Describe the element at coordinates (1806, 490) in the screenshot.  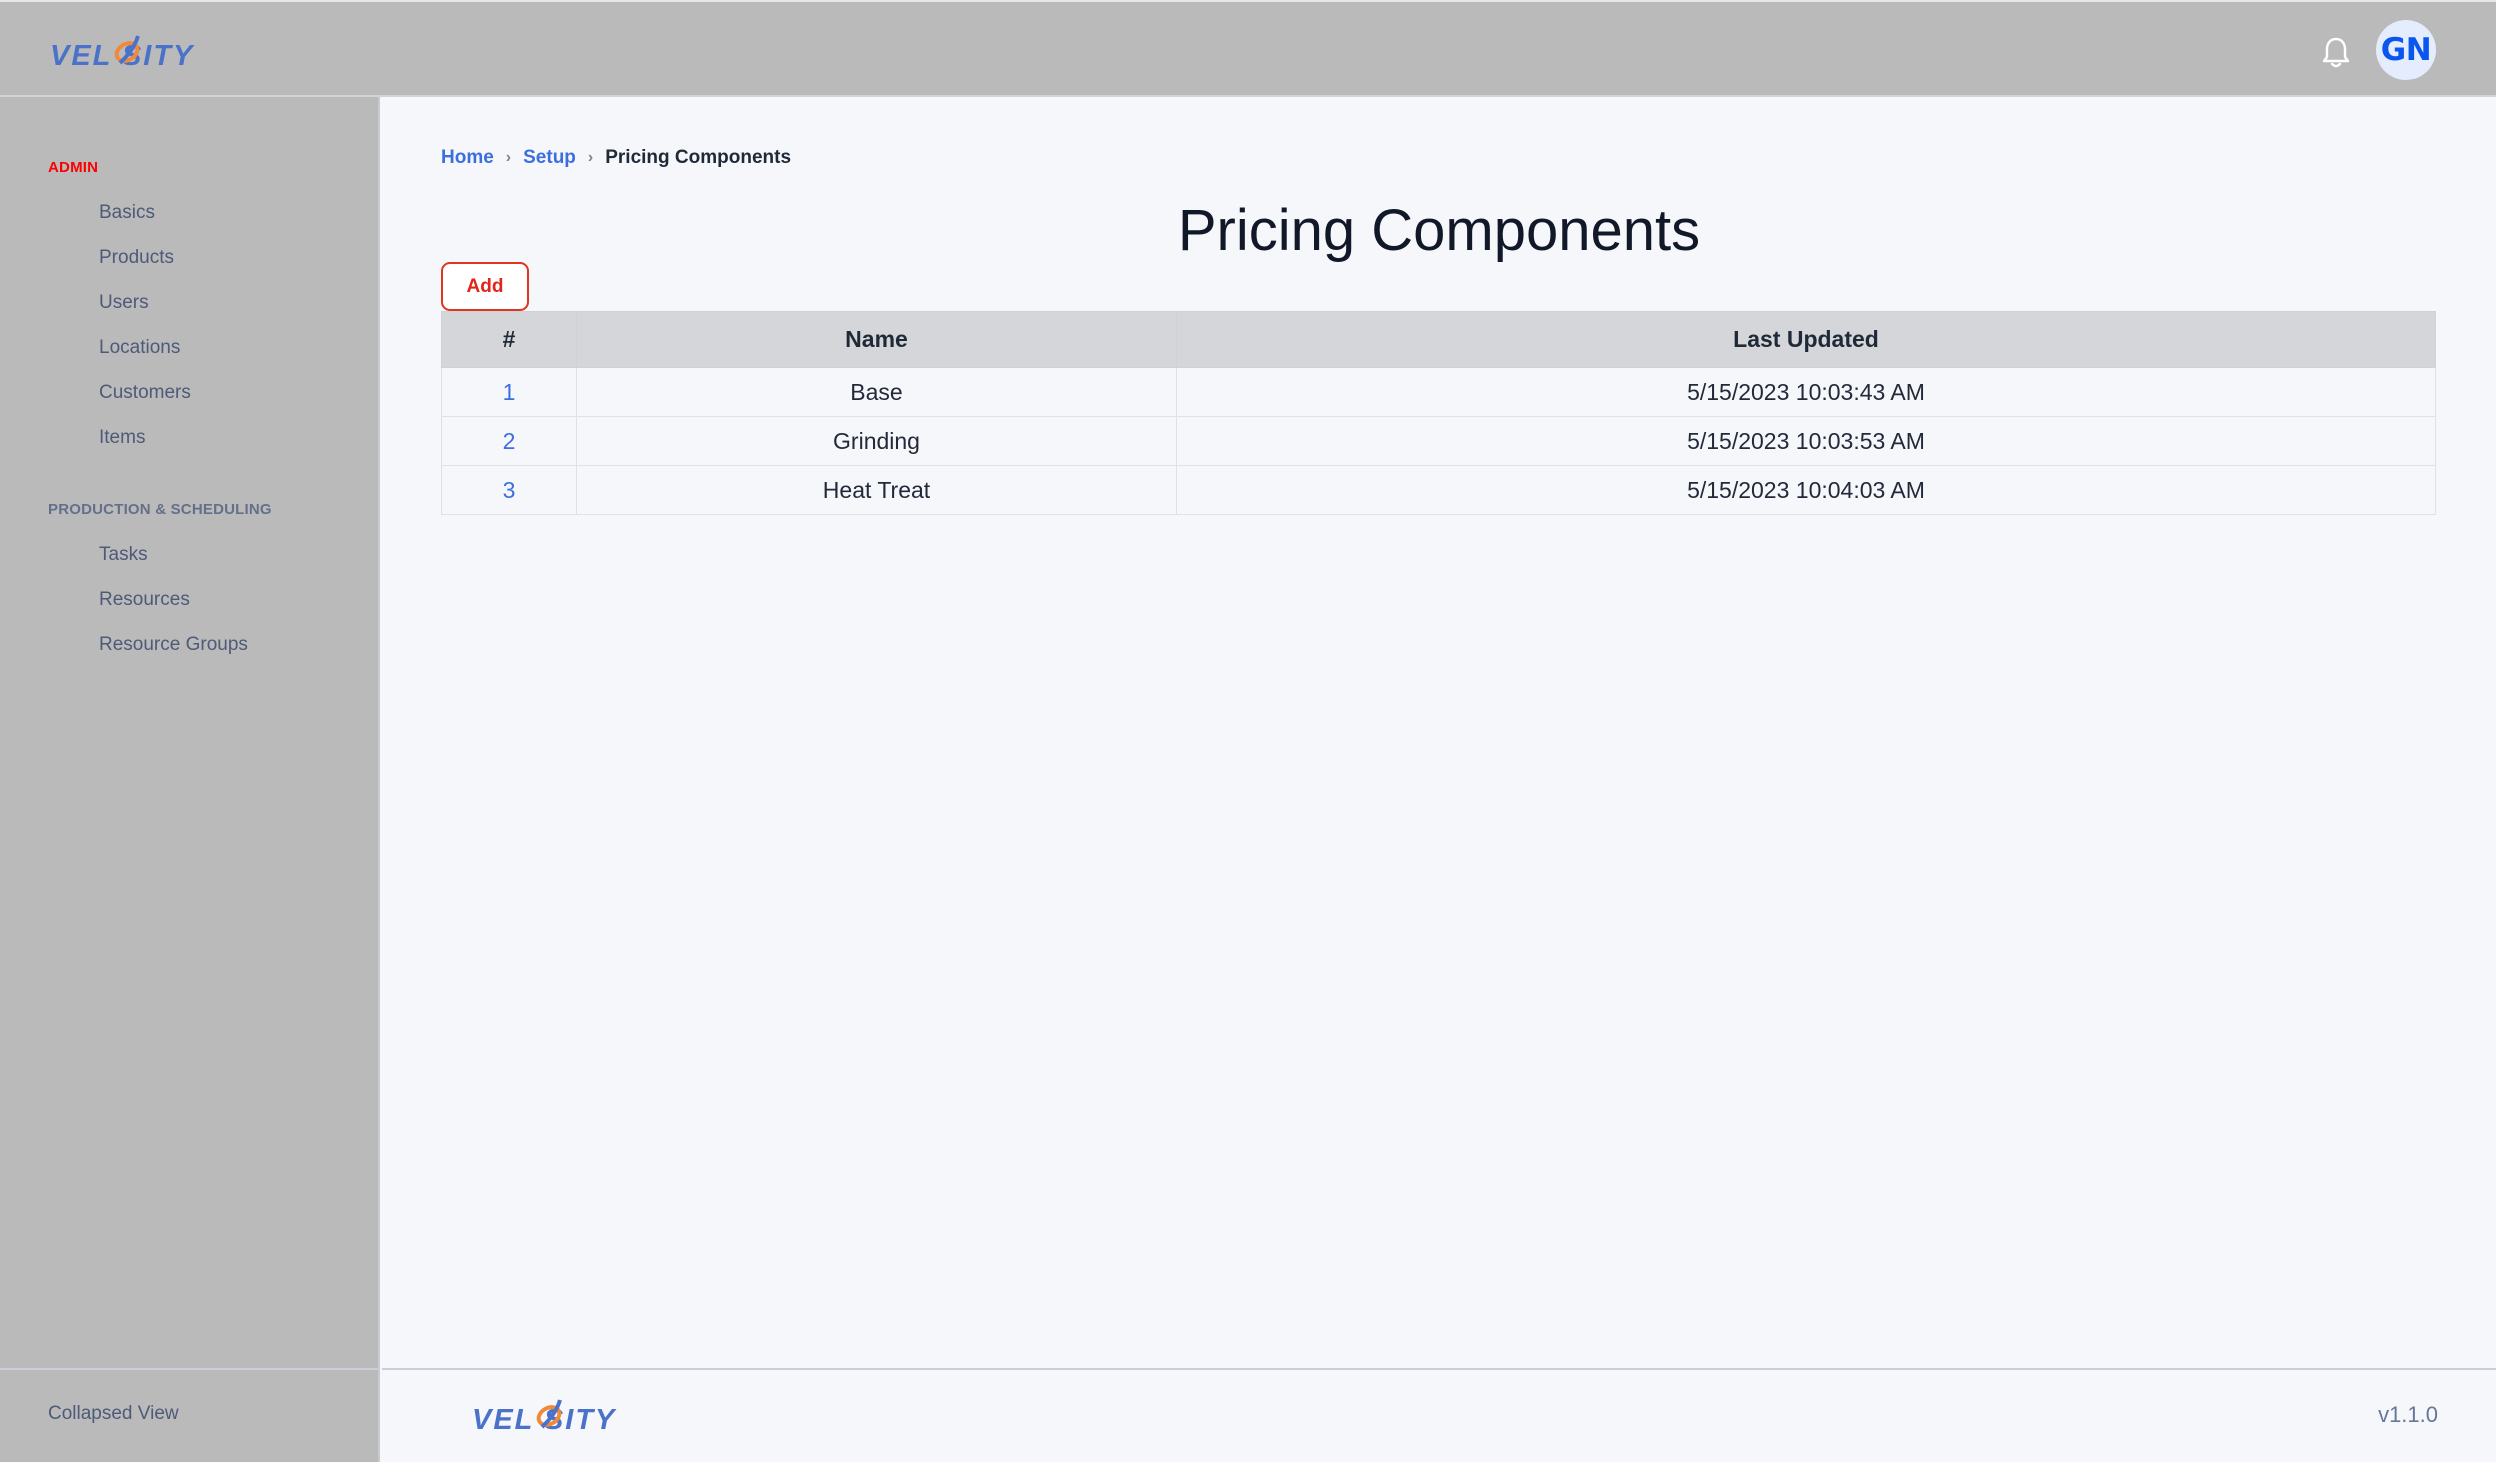
I see `row-last-updated-cell: 5/15/2023 10:04:03 AM` at that location.